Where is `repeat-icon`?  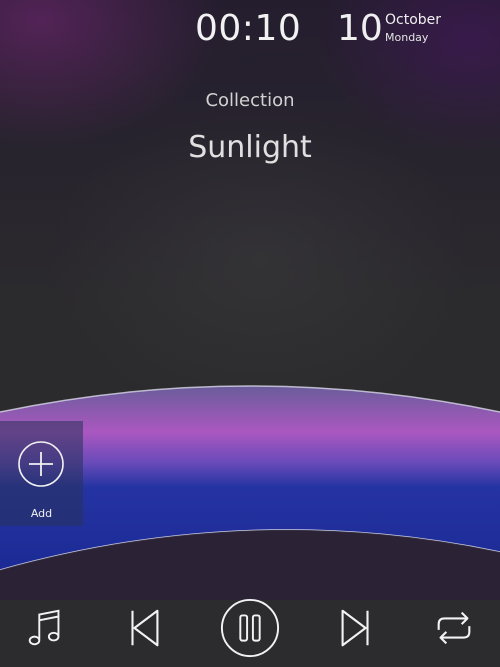
repeat-icon is located at coordinates (454, 628).